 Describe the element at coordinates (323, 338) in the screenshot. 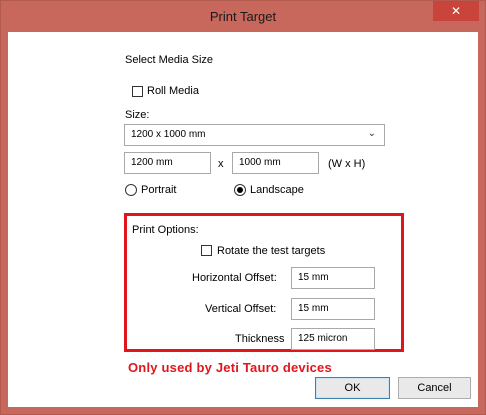

I see `thickness-value: 125 micron` at that location.